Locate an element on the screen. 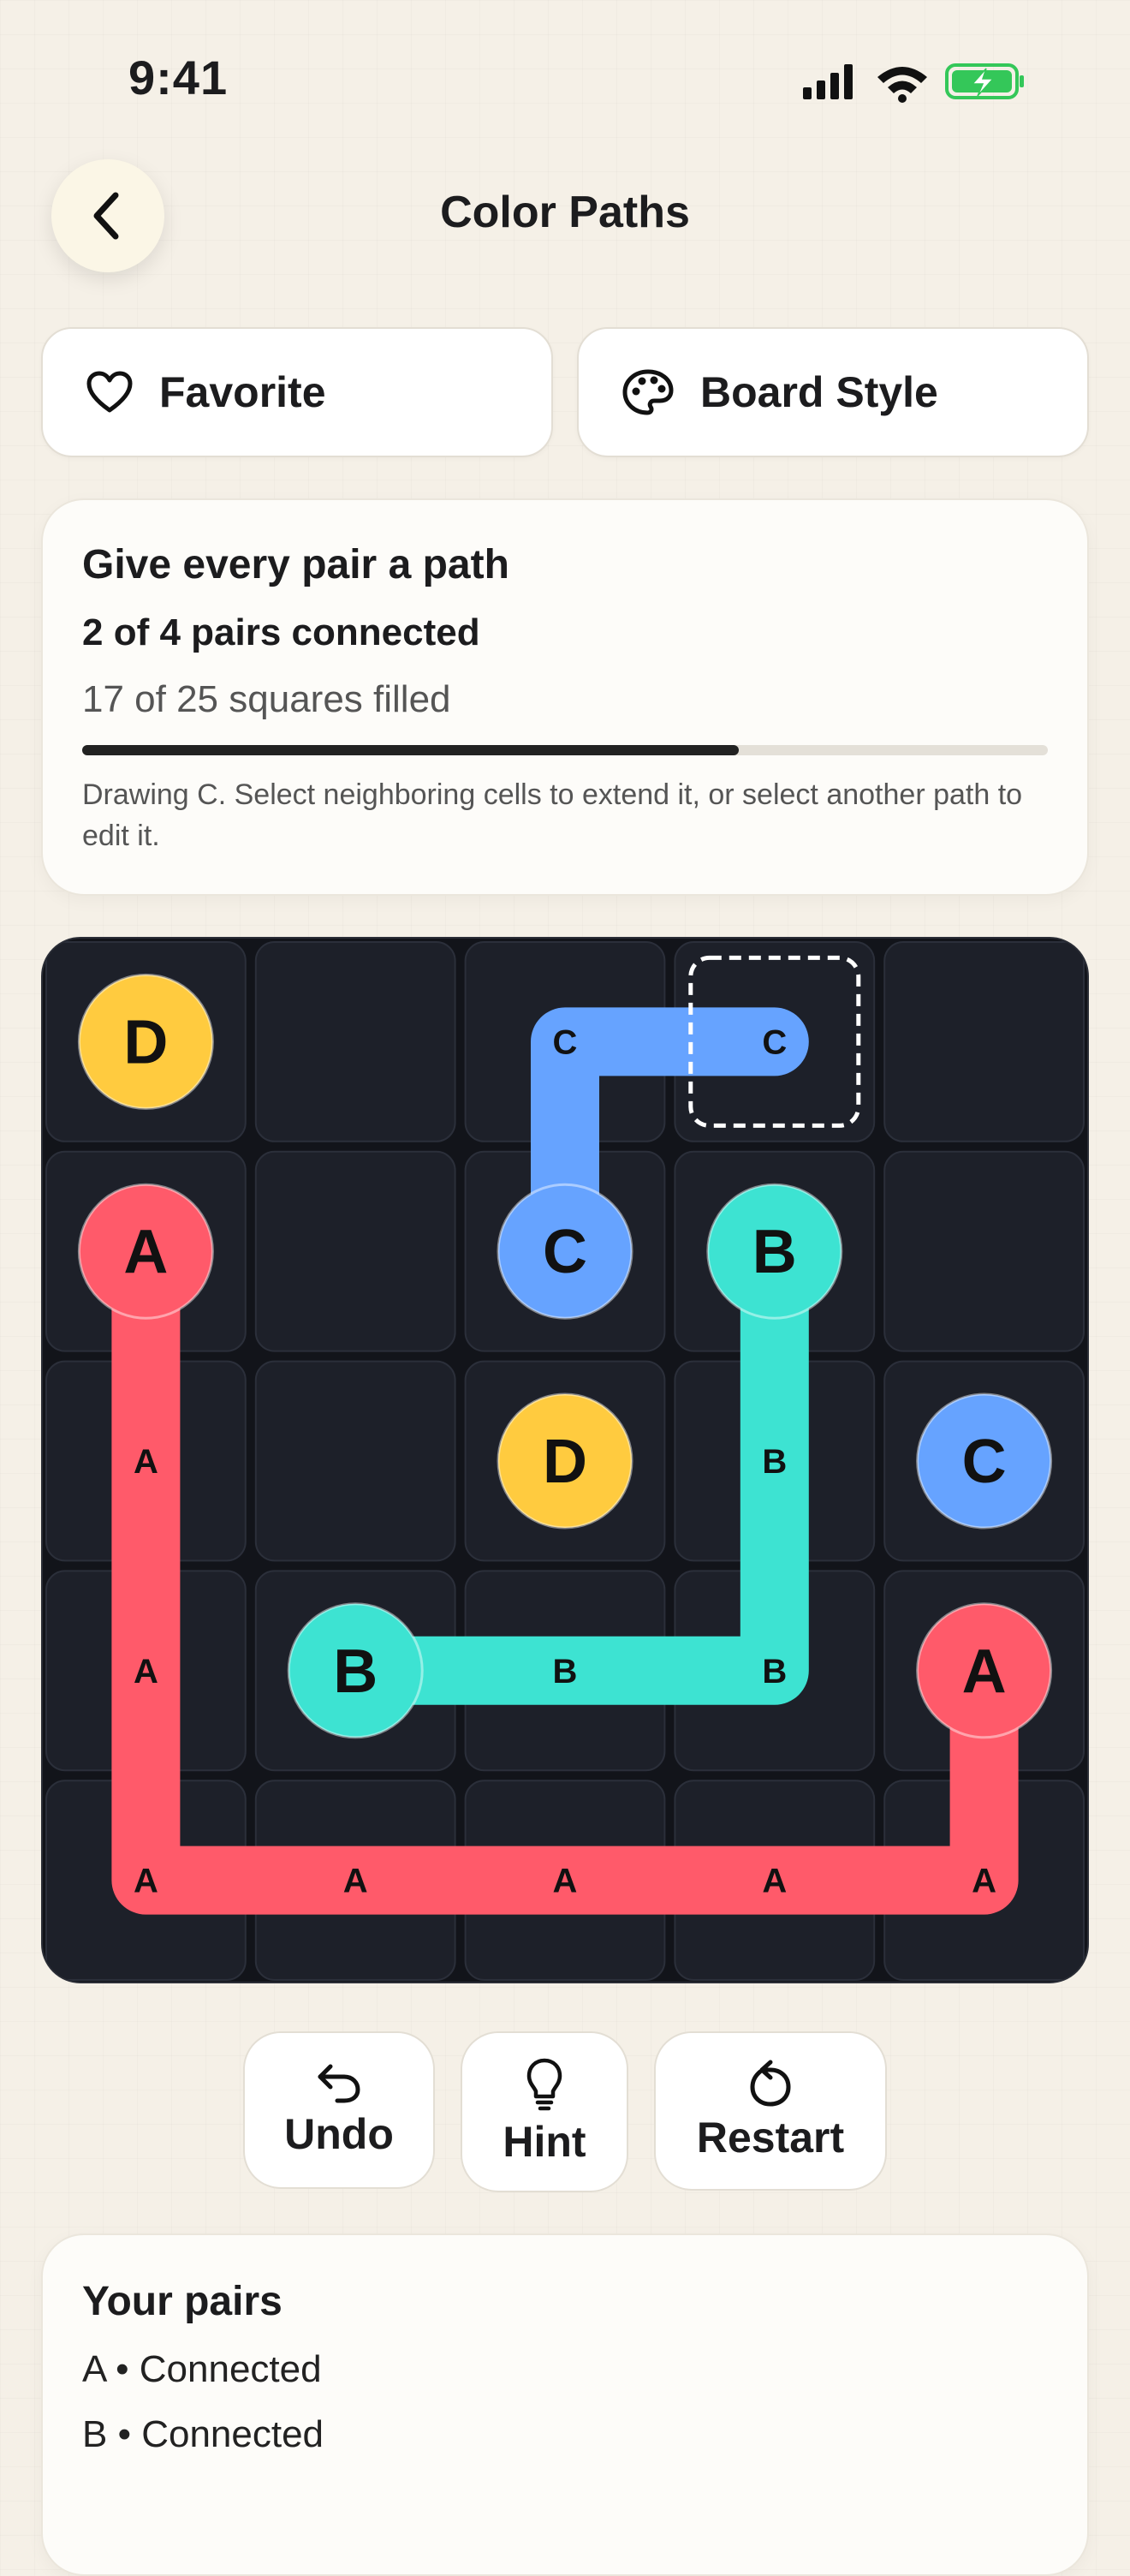  pairs-heading: Your pairs is located at coordinates (182, 2301).